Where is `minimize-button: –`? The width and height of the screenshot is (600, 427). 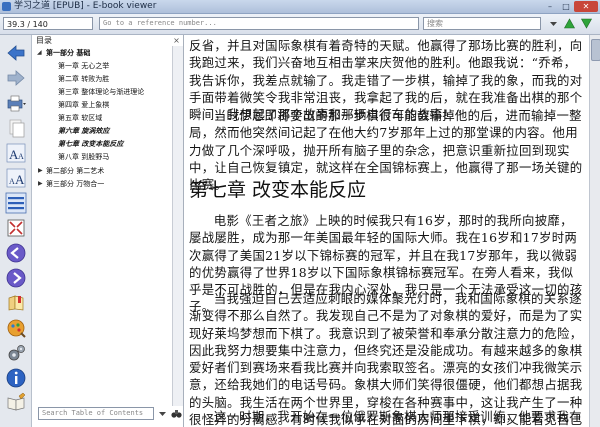
minimize-button: – is located at coordinates (550, 6).